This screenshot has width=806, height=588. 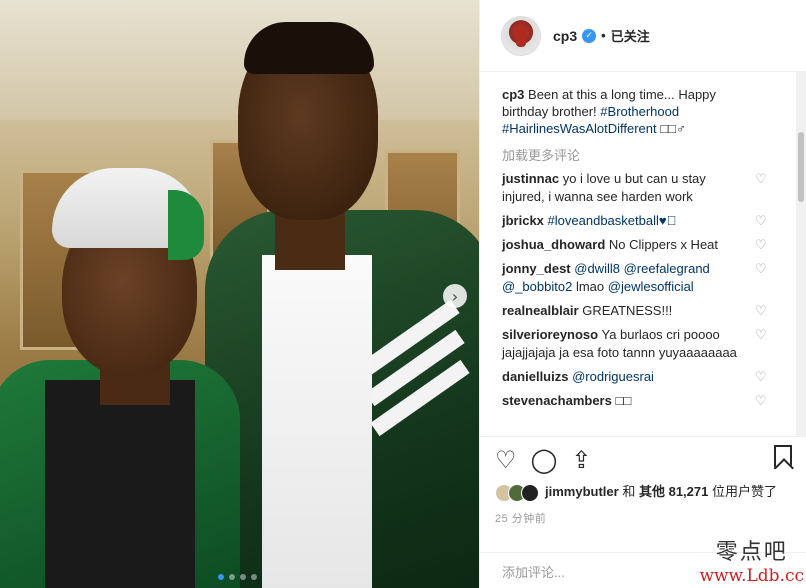 I want to click on right-person-shirt, so click(x=317, y=421).